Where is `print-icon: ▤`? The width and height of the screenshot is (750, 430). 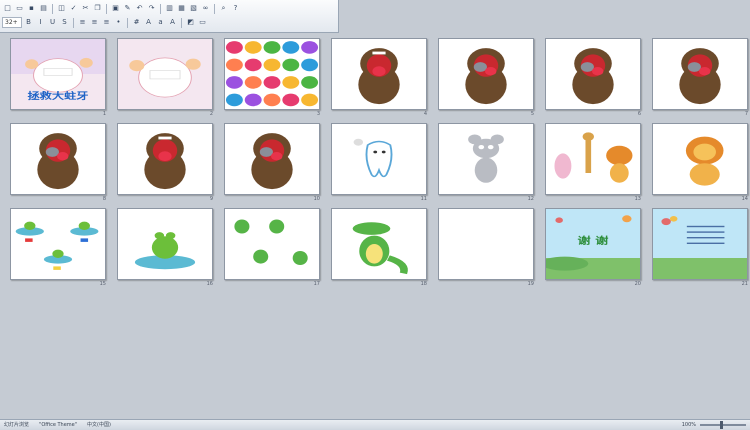
print-icon: ▤ is located at coordinates (43, 8).